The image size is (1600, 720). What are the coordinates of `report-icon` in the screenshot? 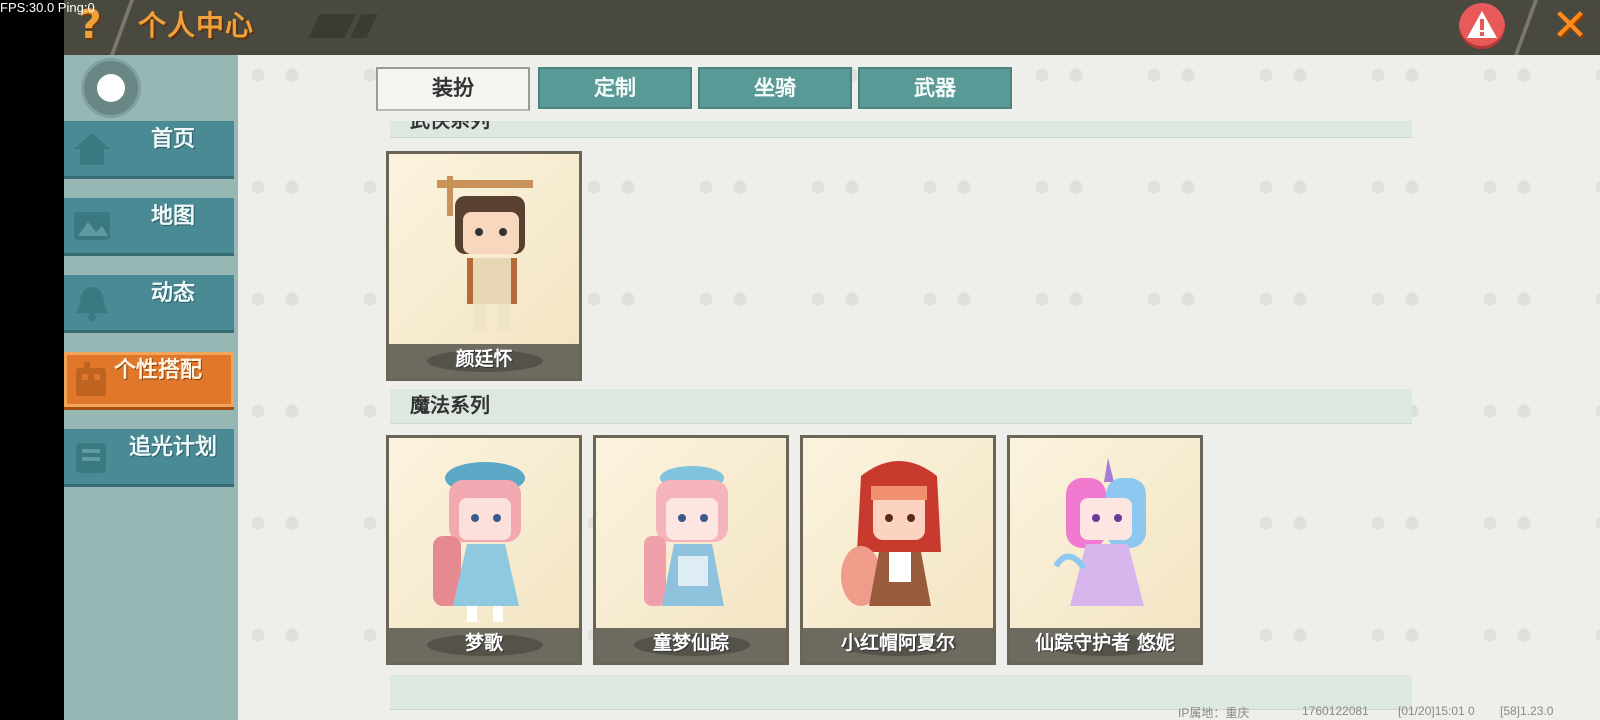 It's located at (1482, 26).